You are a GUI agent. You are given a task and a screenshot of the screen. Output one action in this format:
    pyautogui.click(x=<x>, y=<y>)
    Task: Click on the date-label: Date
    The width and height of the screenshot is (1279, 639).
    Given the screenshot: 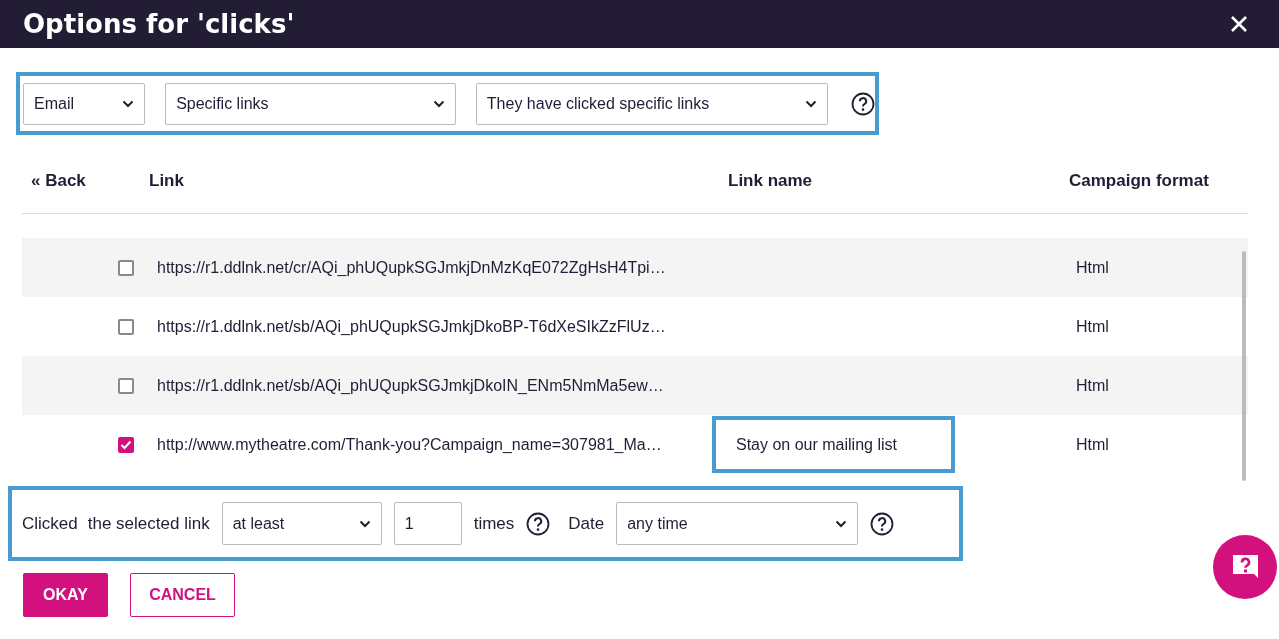 What is the action you would take?
    pyautogui.click(x=586, y=523)
    